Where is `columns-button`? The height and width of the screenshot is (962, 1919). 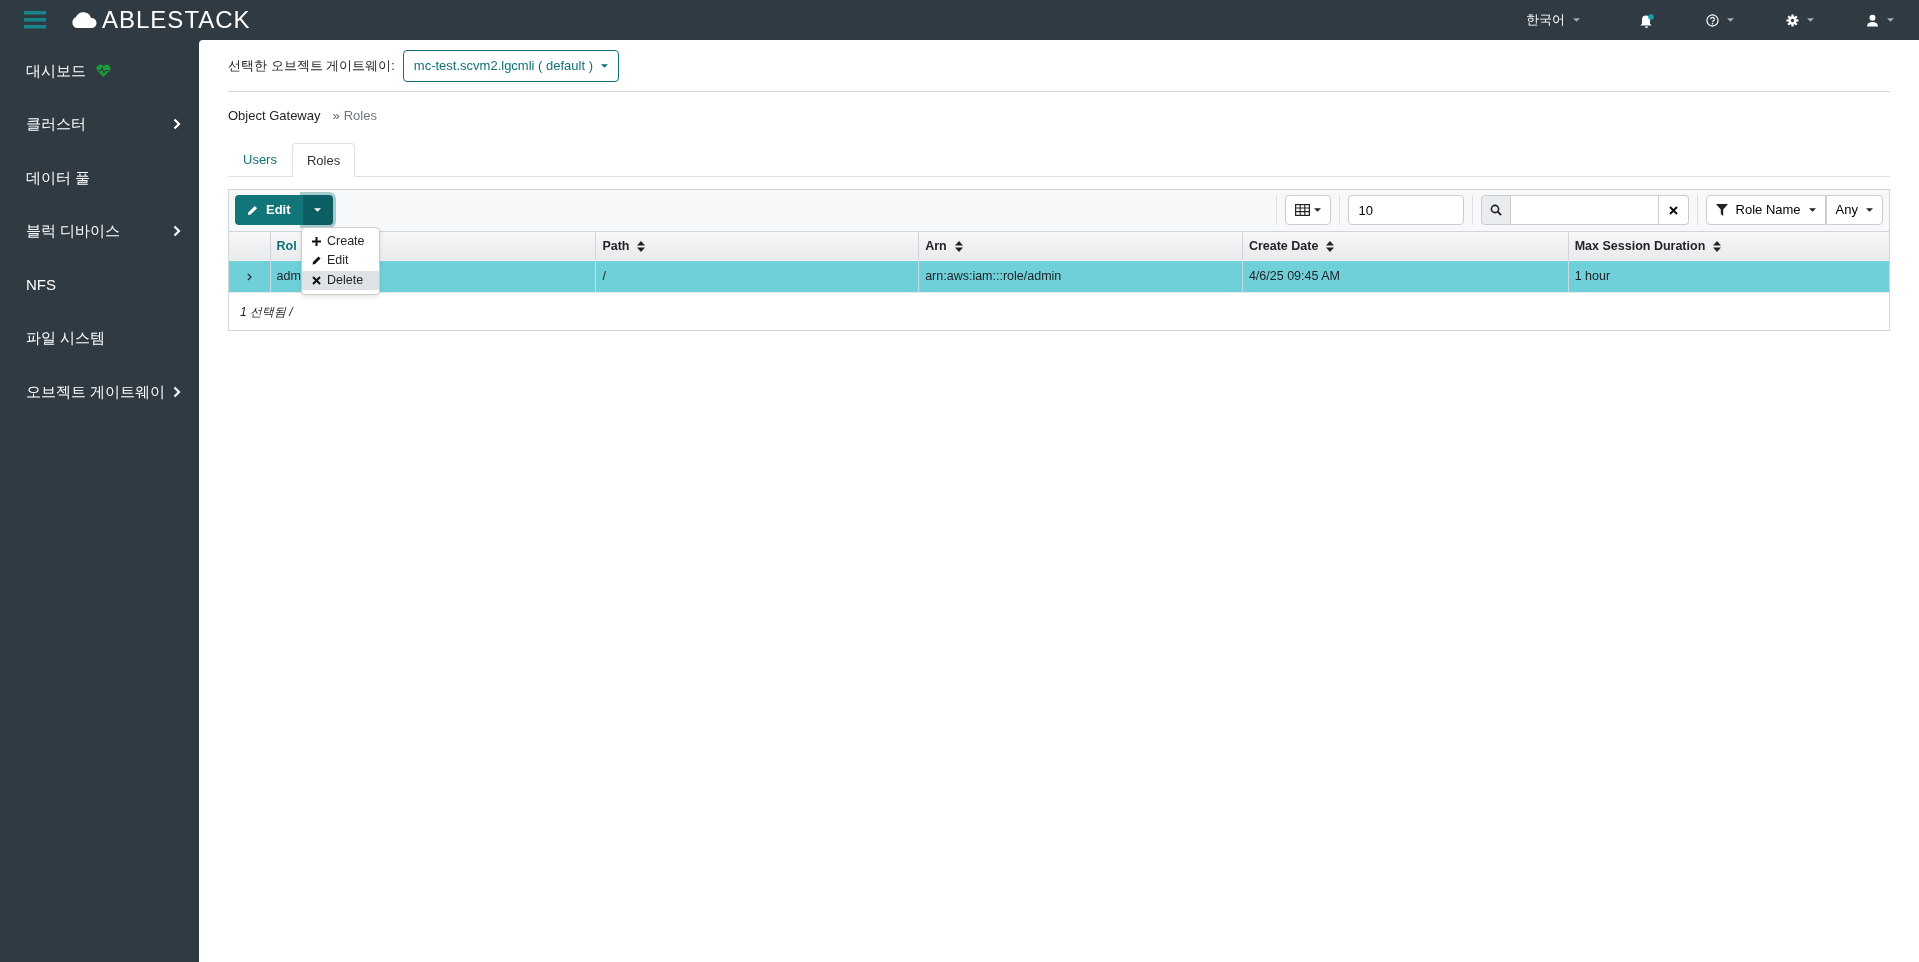
columns-button is located at coordinates (1307, 210).